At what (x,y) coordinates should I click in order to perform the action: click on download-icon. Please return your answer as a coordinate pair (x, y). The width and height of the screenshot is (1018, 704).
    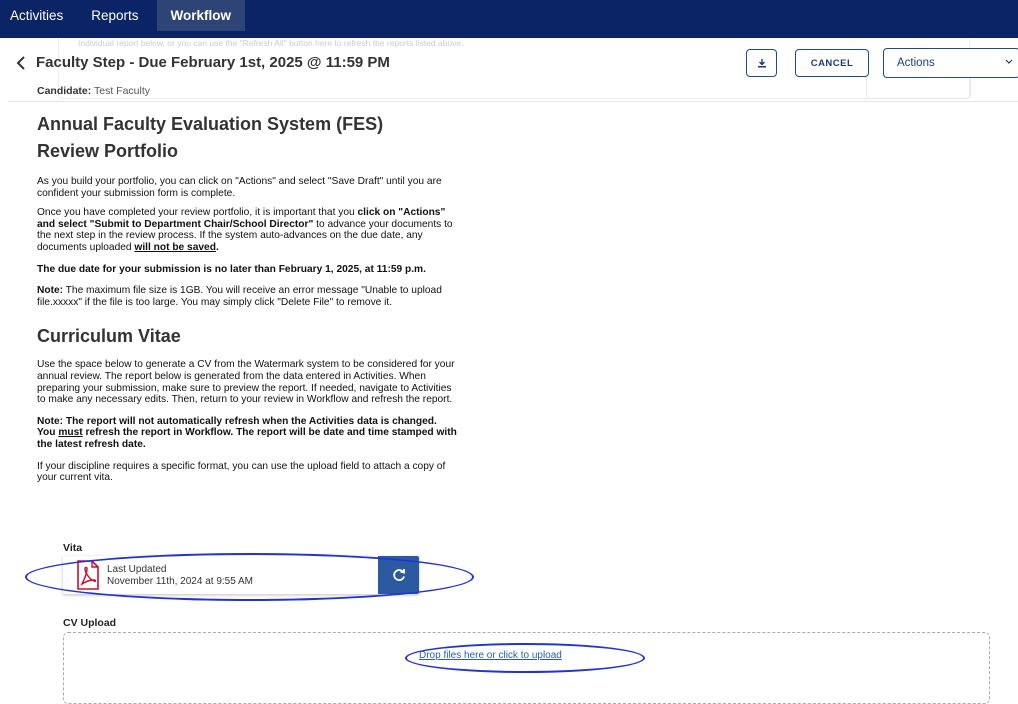
    Looking at the image, I should click on (761, 63).